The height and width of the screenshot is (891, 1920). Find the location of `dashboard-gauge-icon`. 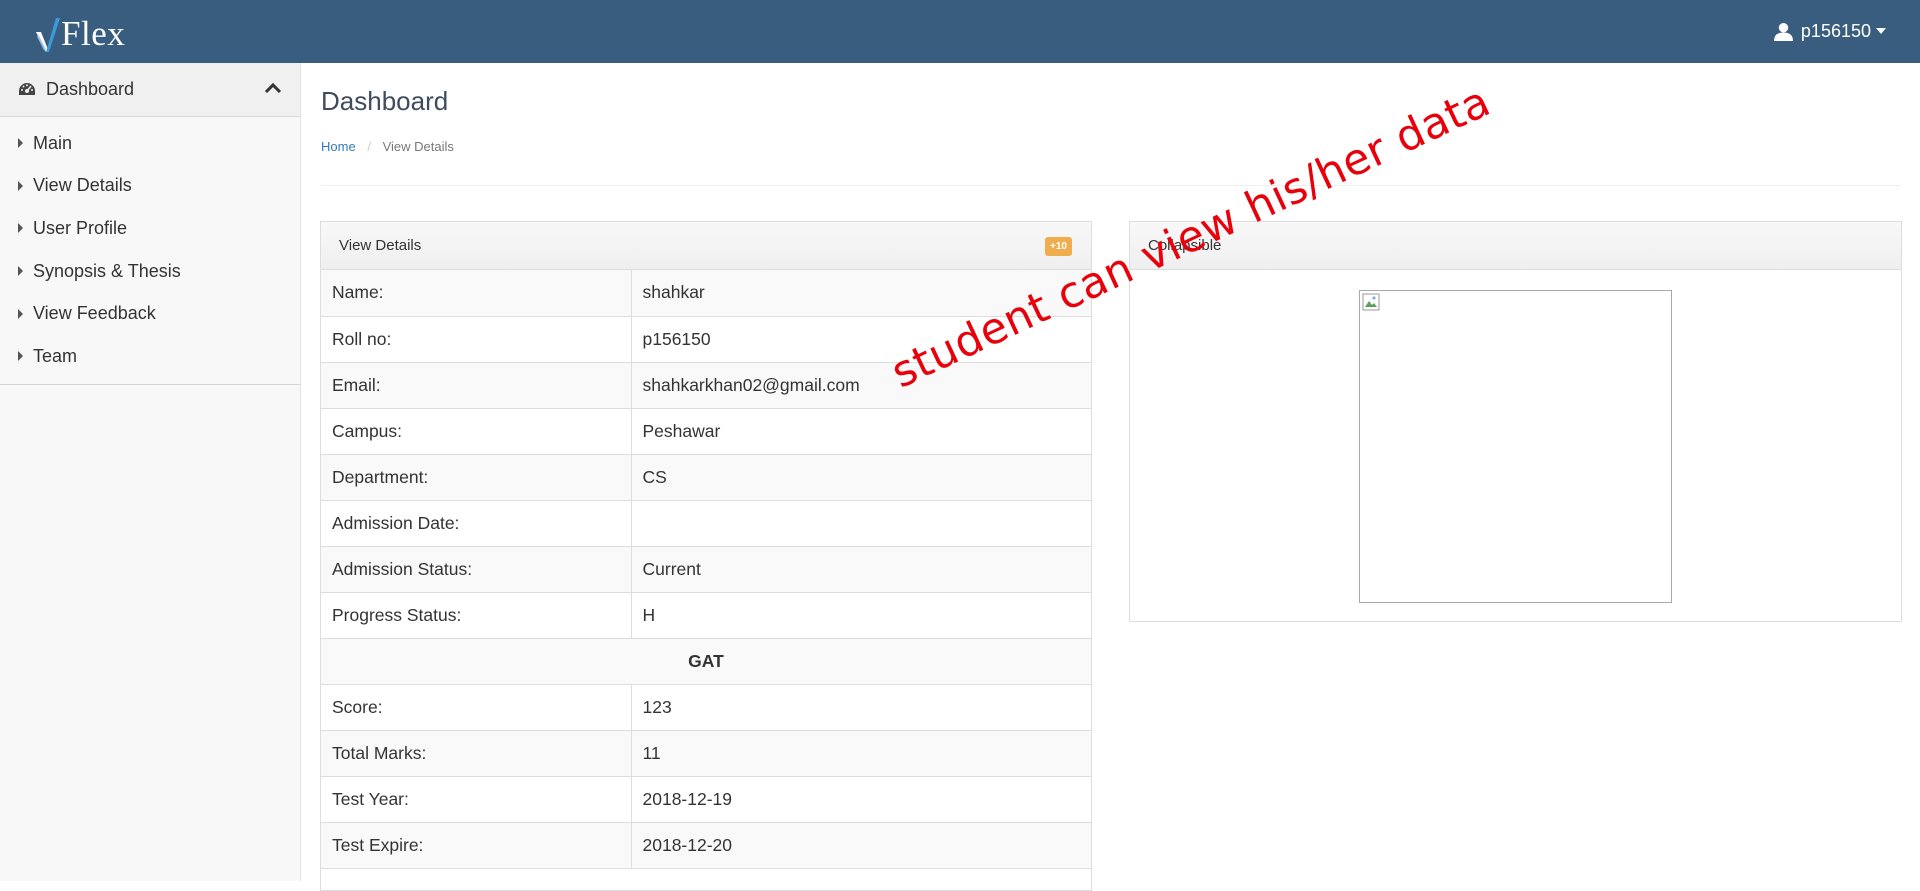

dashboard-gauge-icon is located at coordinates (27, 88).